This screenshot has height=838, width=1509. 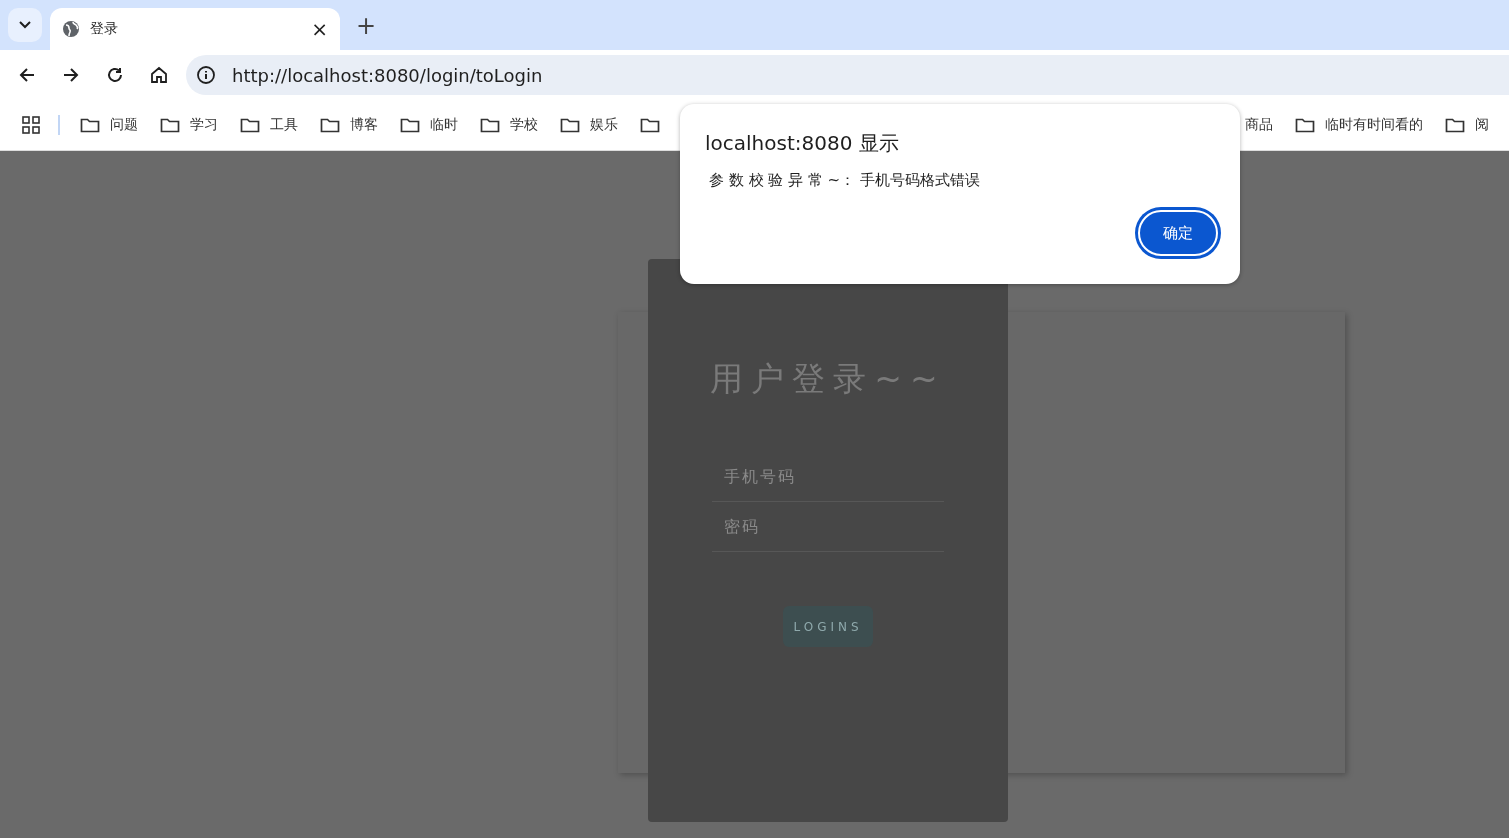 What do you see at coordinates (115, 75) in the screenshot?
I see `reload-icon` at bounding box center [115, 75].